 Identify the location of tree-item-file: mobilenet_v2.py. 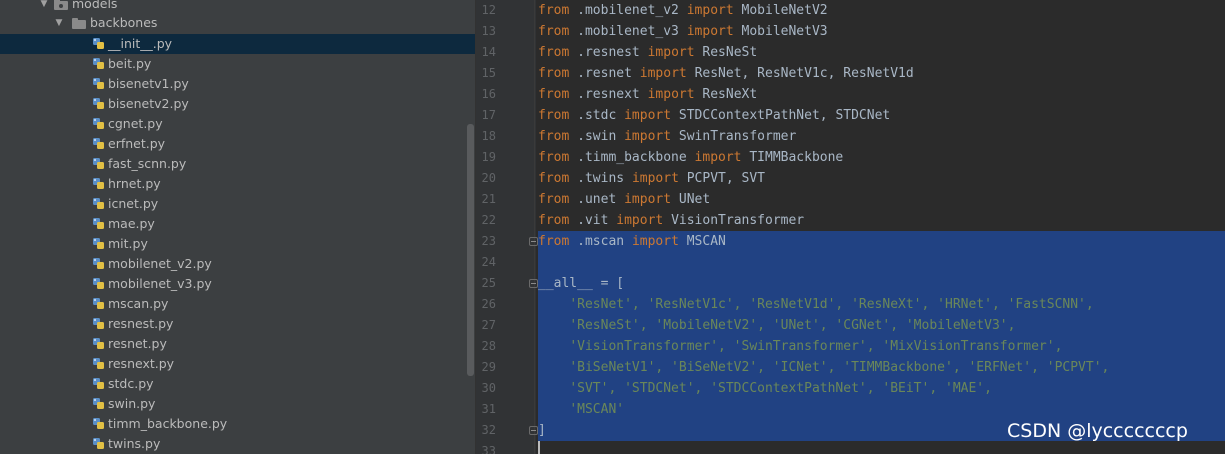
(237, 264).